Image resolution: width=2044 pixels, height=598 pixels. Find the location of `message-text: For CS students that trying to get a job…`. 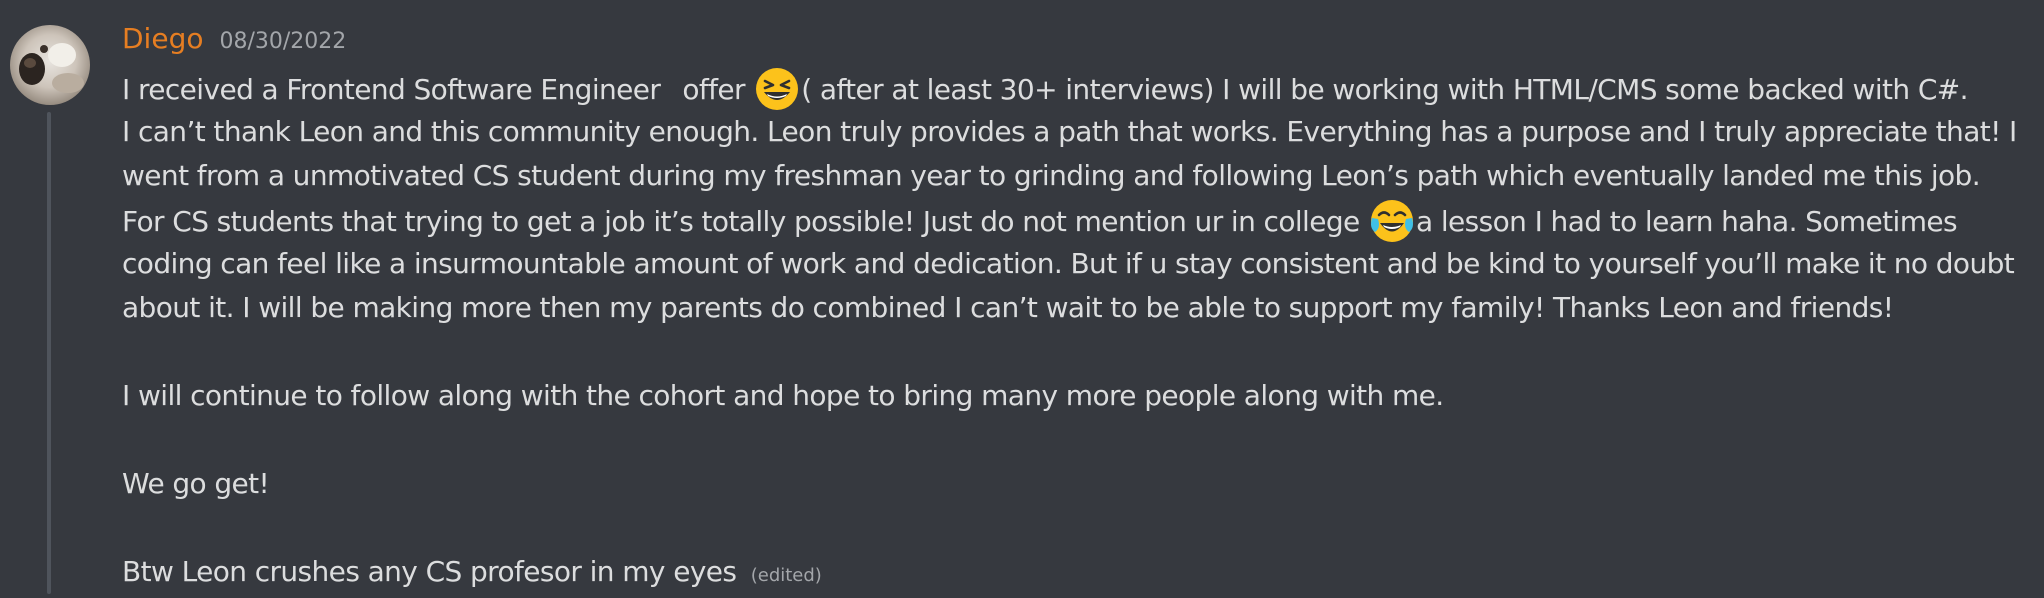

message-text: For CS students that trying to get a job… is located at coordinates (741, 221).